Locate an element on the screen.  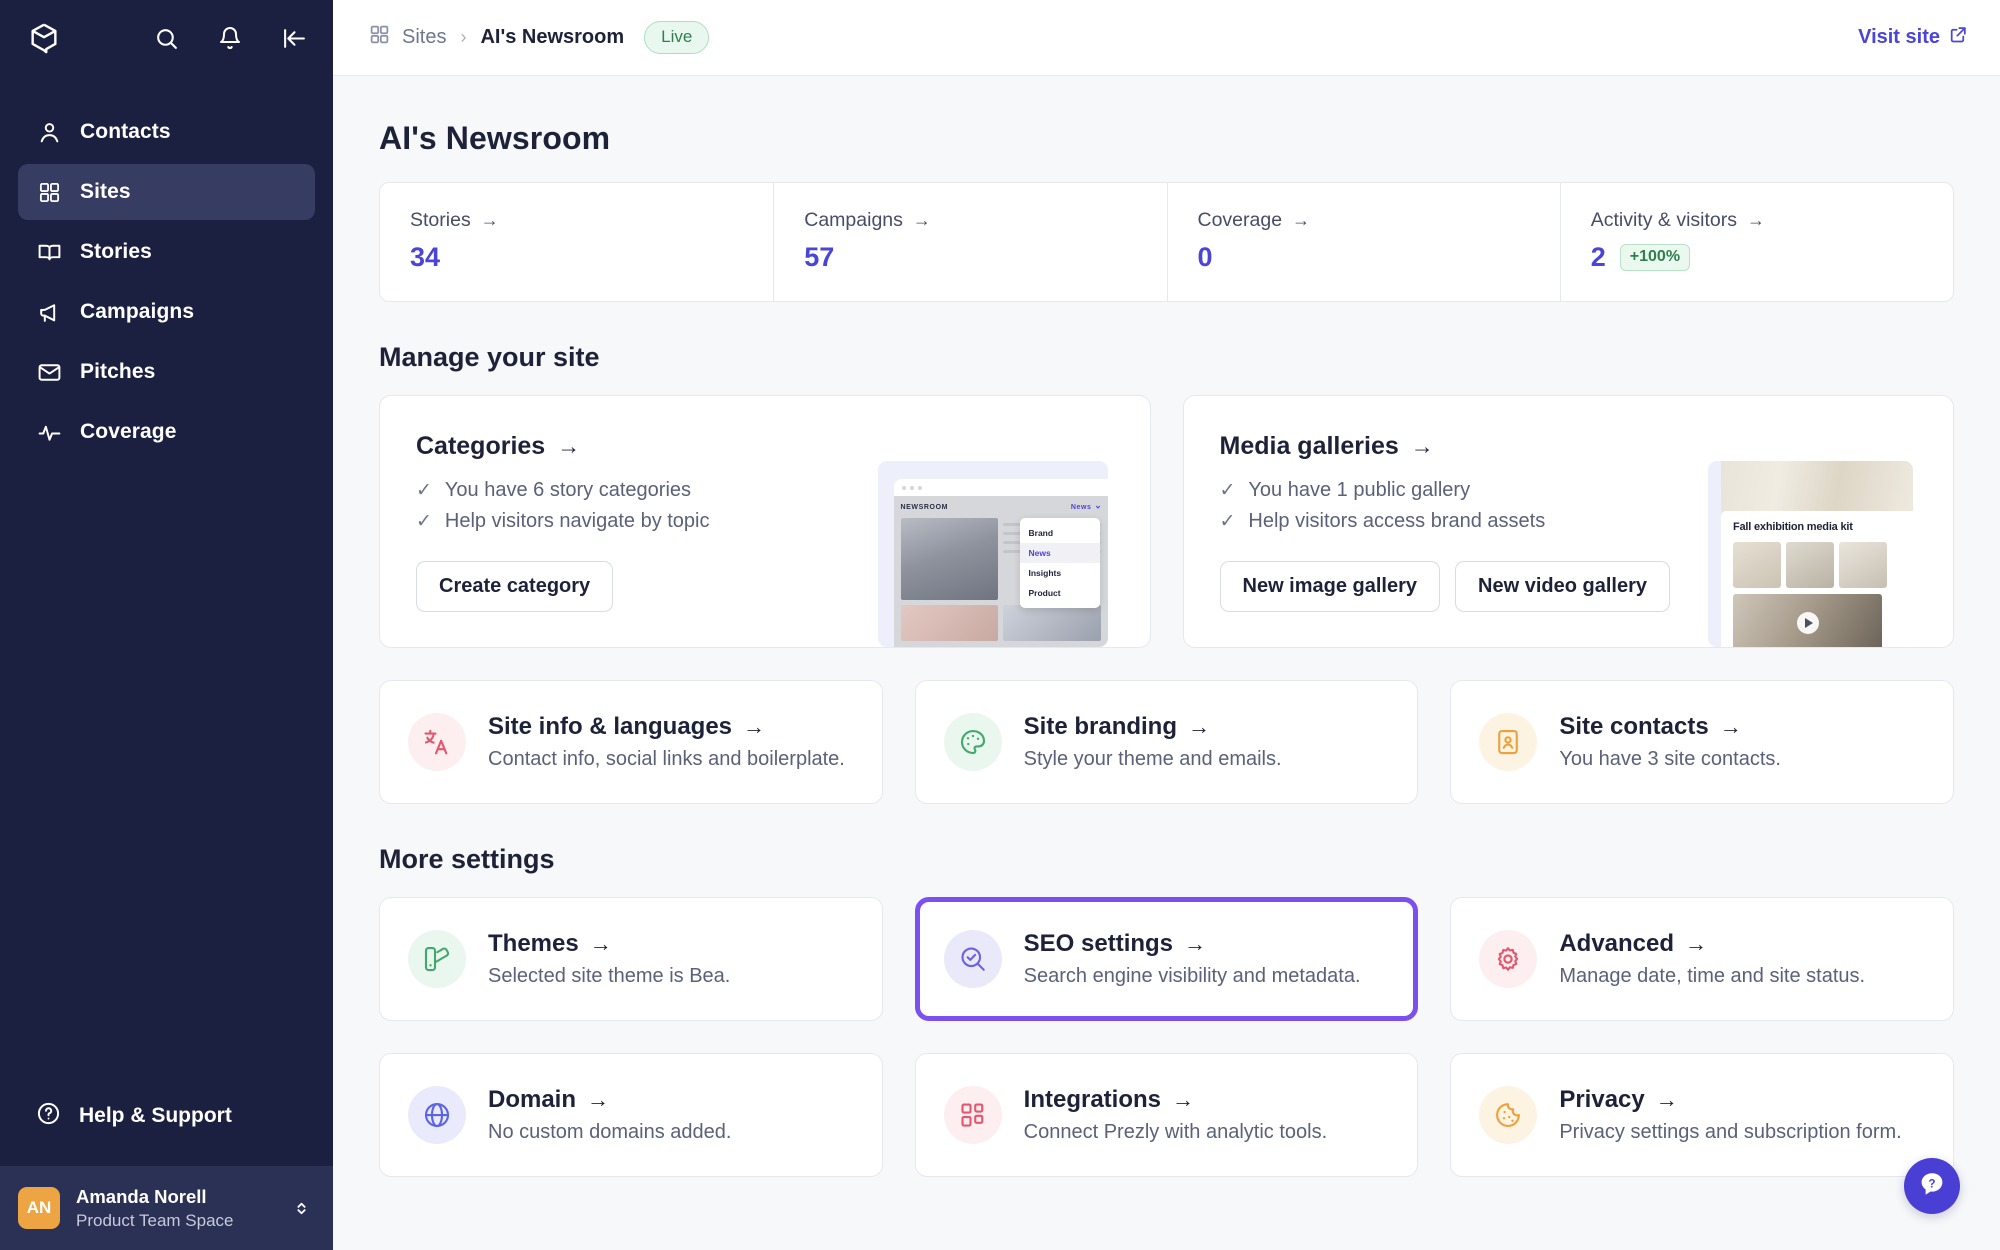
sidebar-item-label: Coverage is located at coordinates (128, 431).